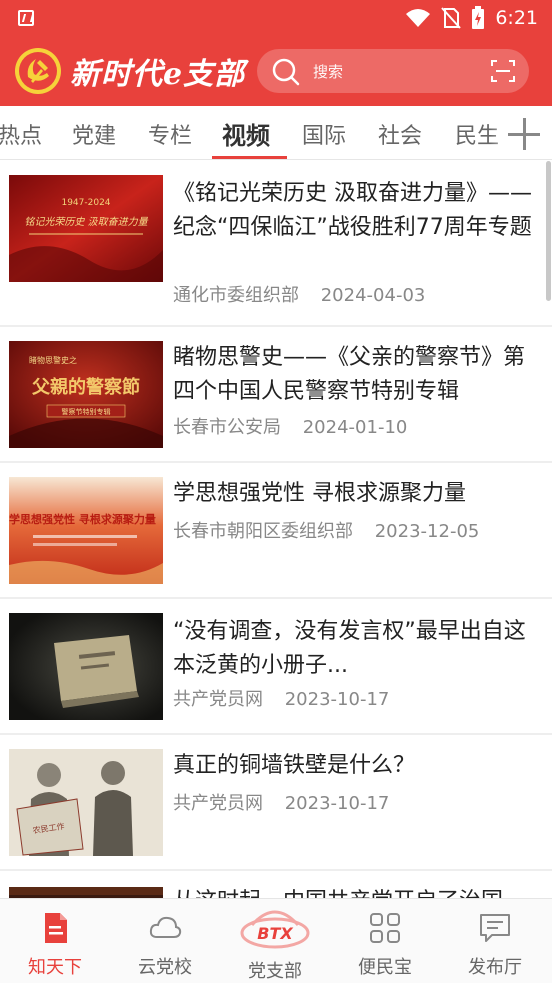 The image size is (552, 983). I want to click on article-title: 学思想强党性 寻根求源聚力量, so click(357, 494).